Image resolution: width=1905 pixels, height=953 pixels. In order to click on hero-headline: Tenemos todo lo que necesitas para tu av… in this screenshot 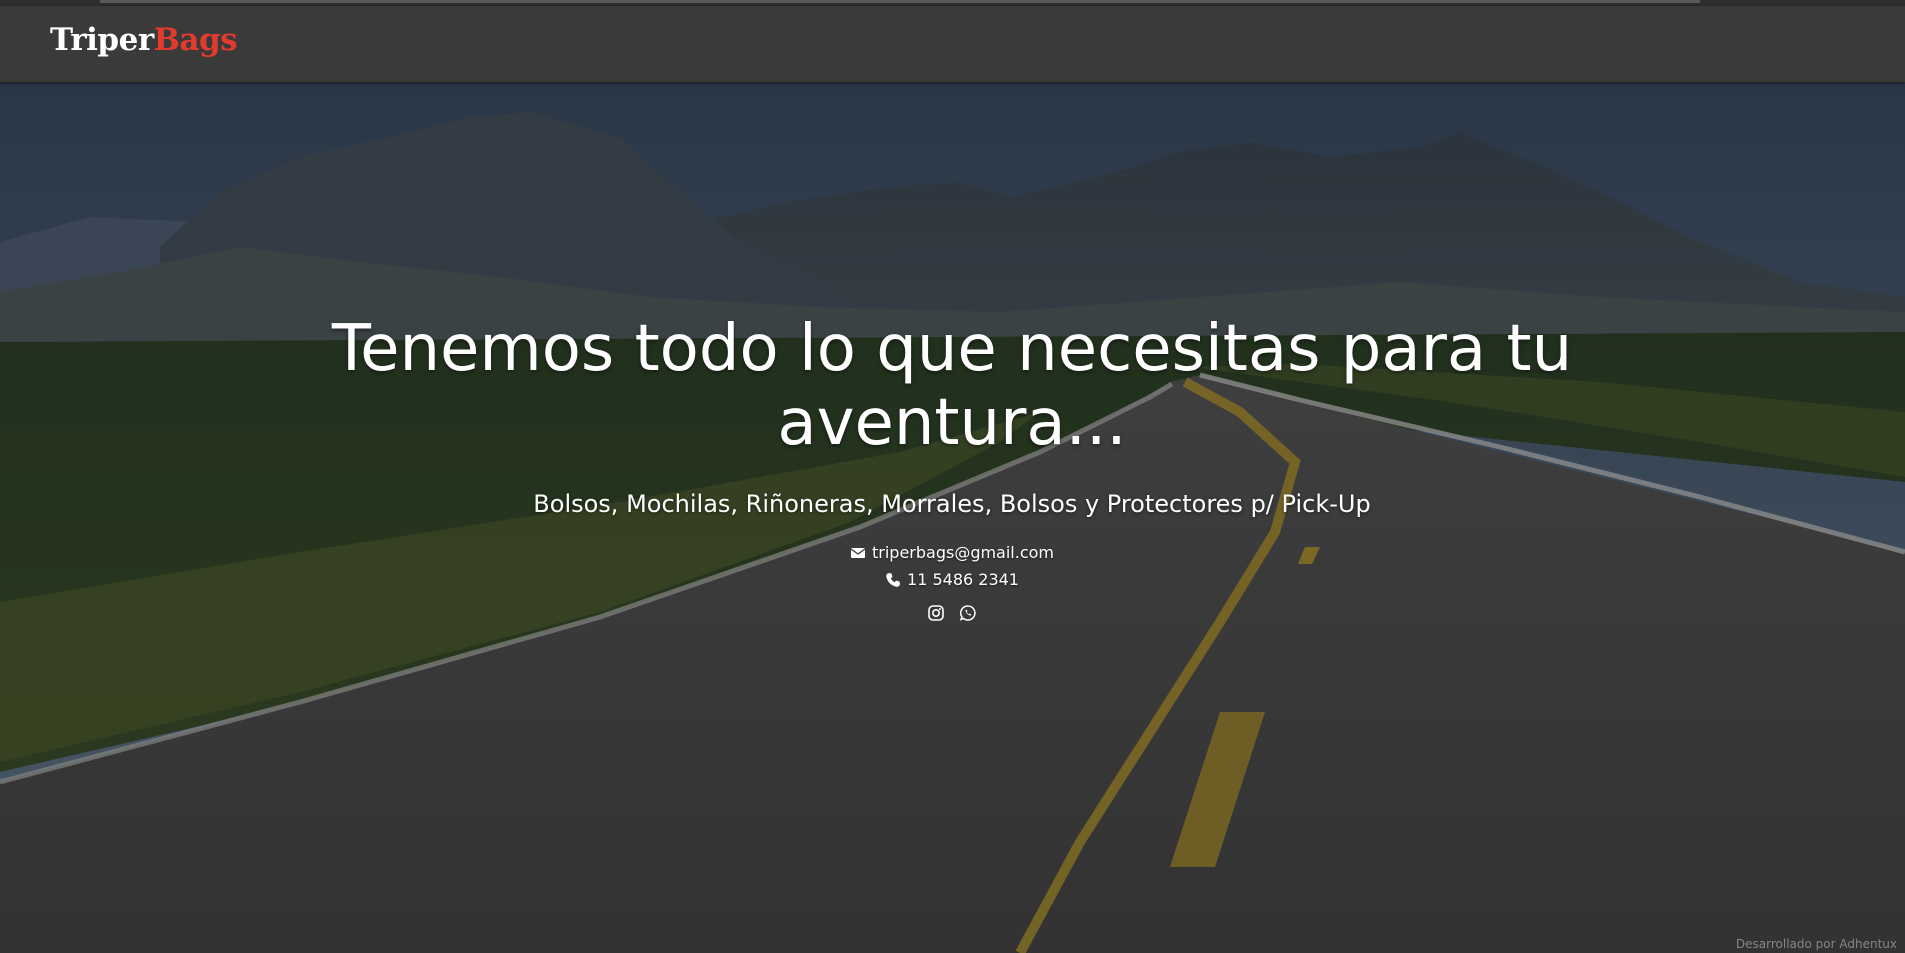, I will do `click(952, 386)`.